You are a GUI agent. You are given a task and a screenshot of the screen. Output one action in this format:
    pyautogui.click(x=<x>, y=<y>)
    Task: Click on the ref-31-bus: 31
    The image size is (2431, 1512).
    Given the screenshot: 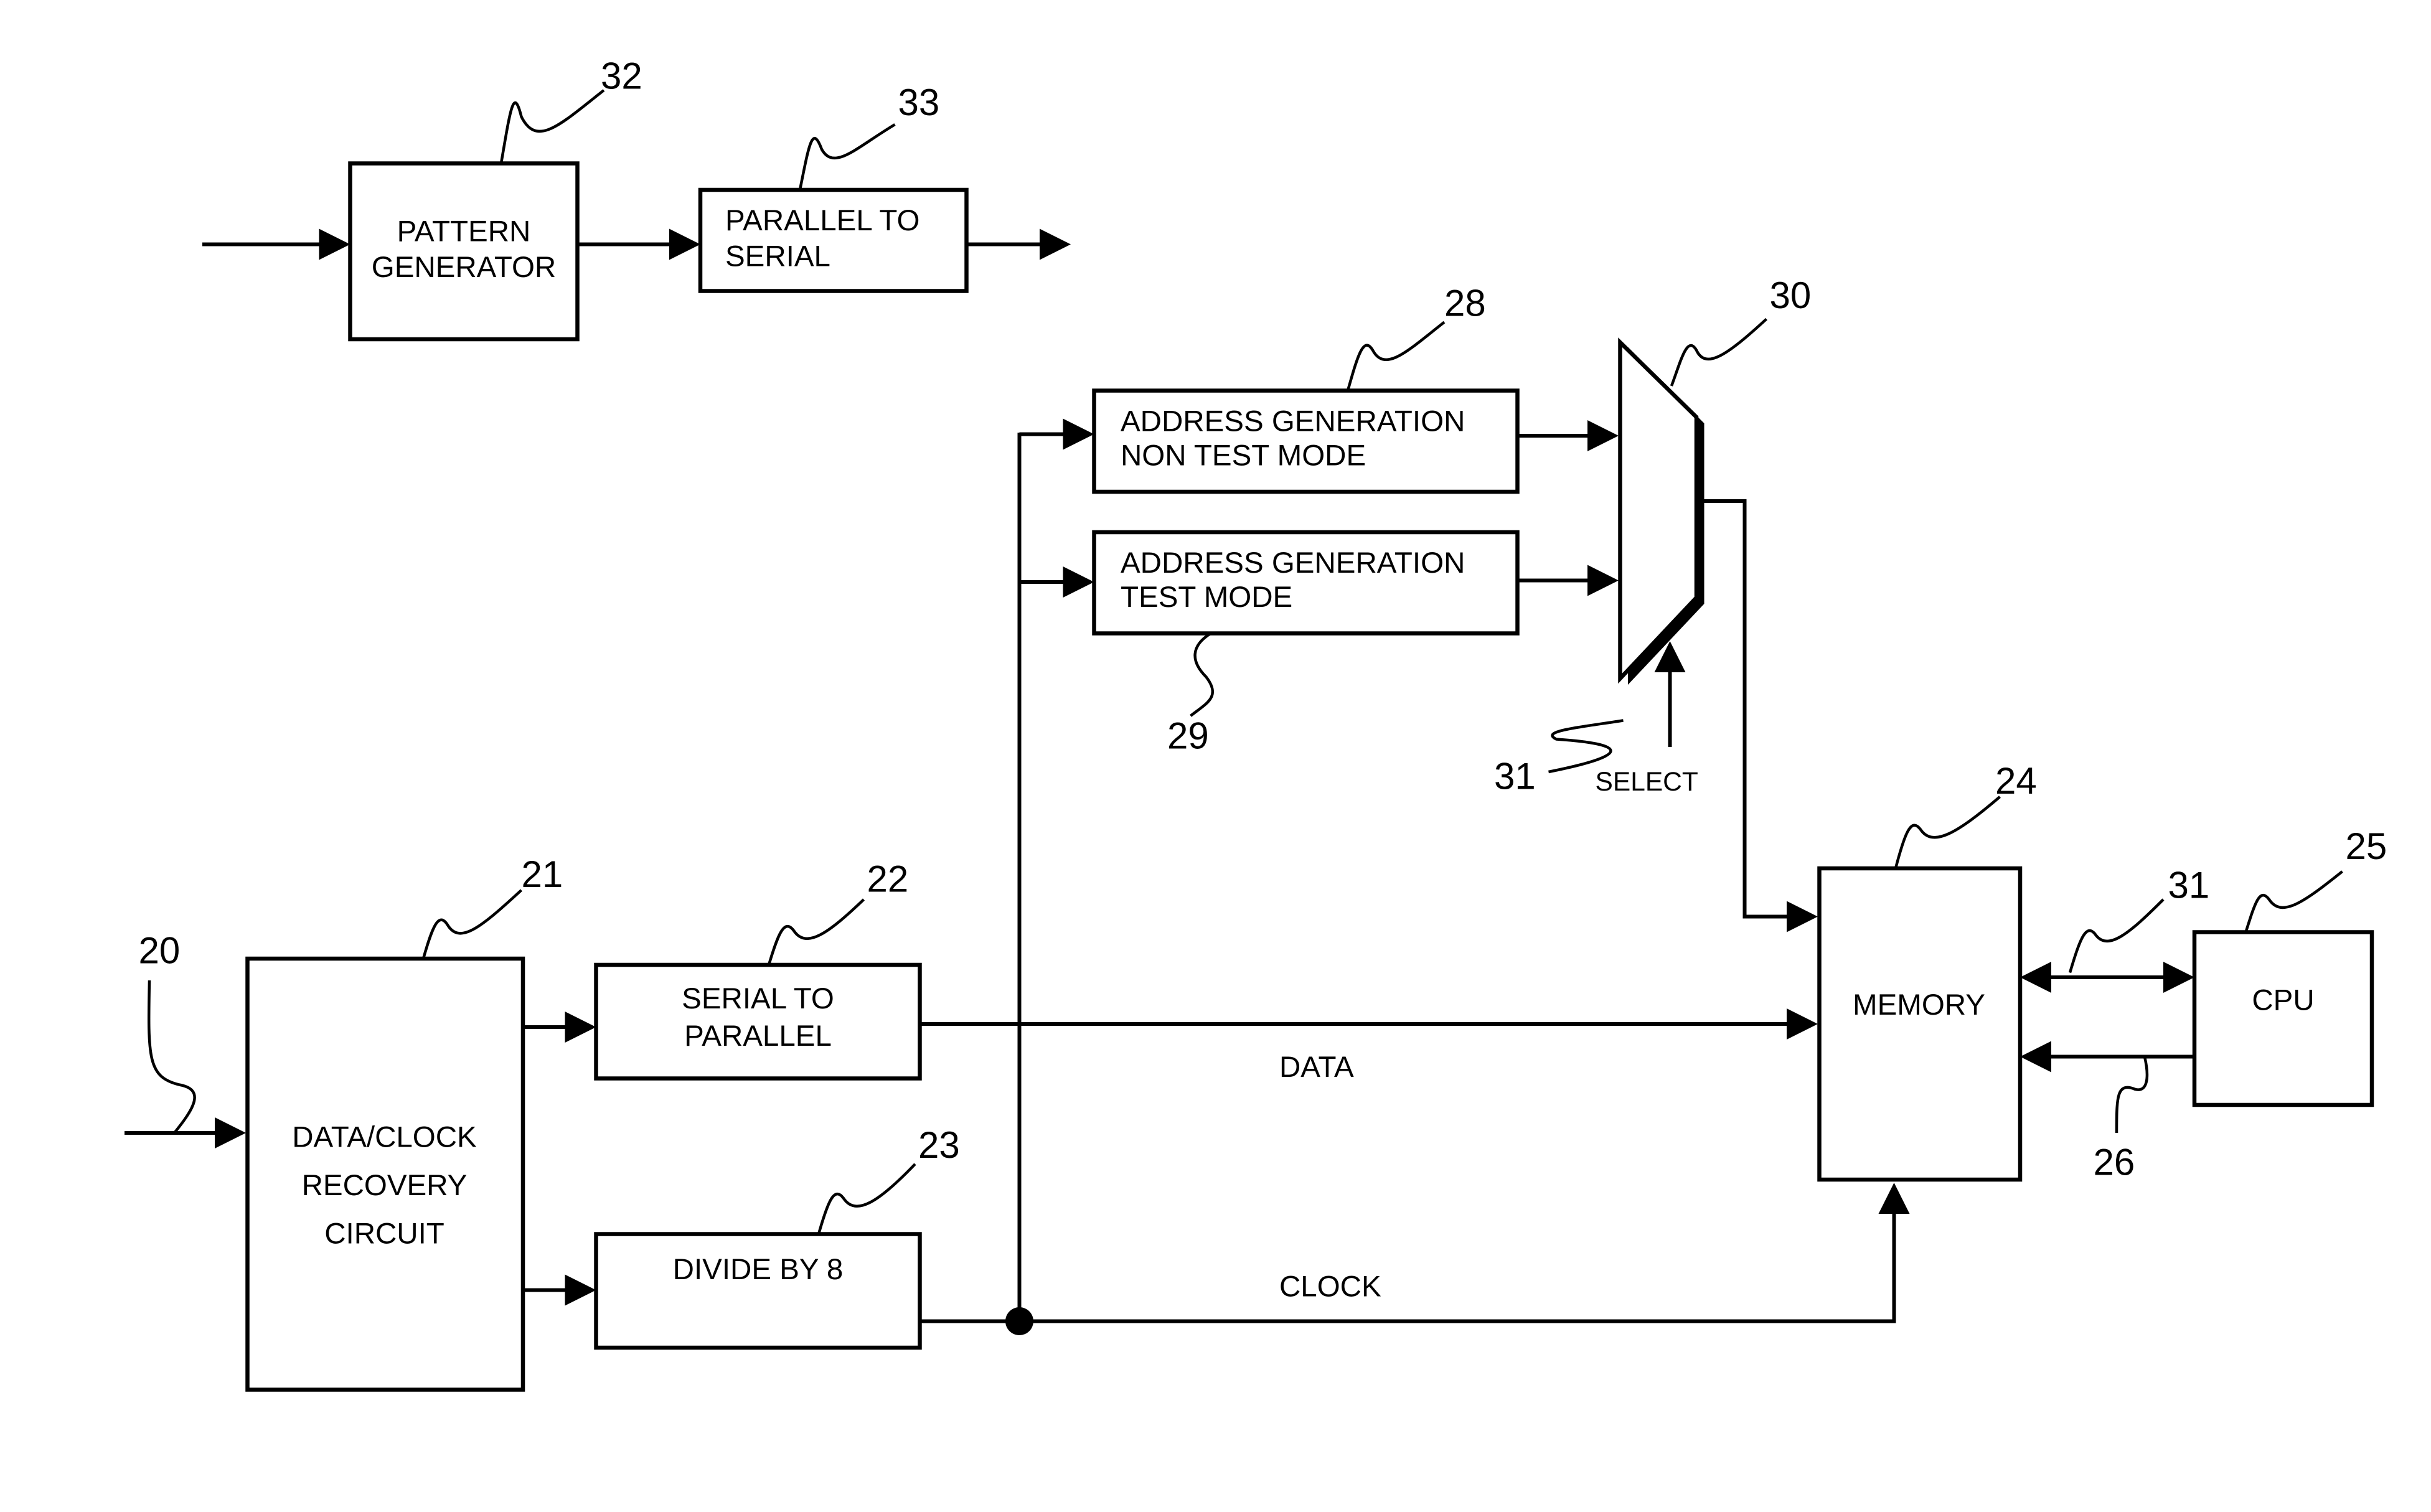 What is the action you would take?
    pyautogui.click(x=2189, y=885)
    